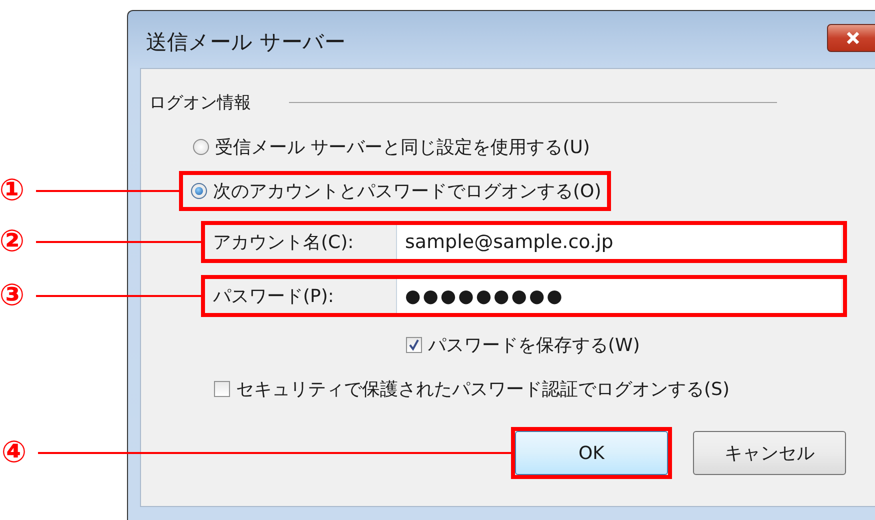 This screenshot has width=875, height=520. I want to click on cancel-button: キャンセル, so click(769, 453).